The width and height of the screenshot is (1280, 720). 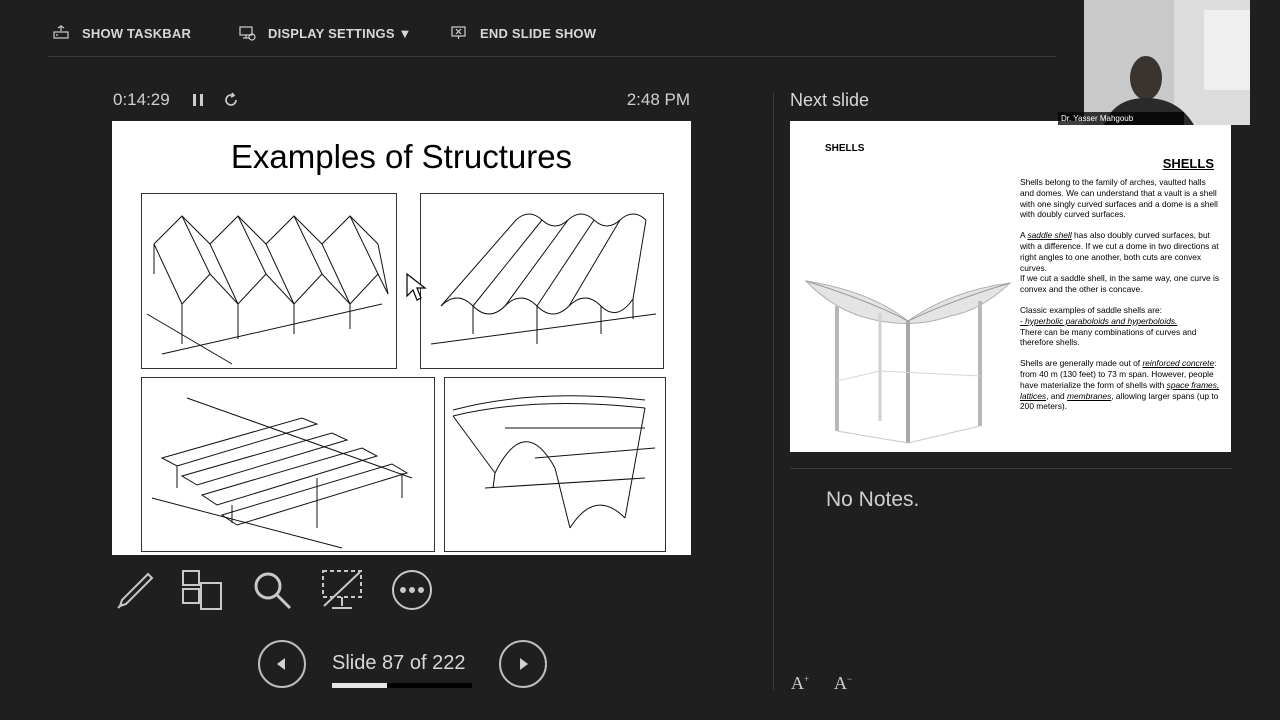 I want to click on previous-slide-button, so click(x=282, y=664).